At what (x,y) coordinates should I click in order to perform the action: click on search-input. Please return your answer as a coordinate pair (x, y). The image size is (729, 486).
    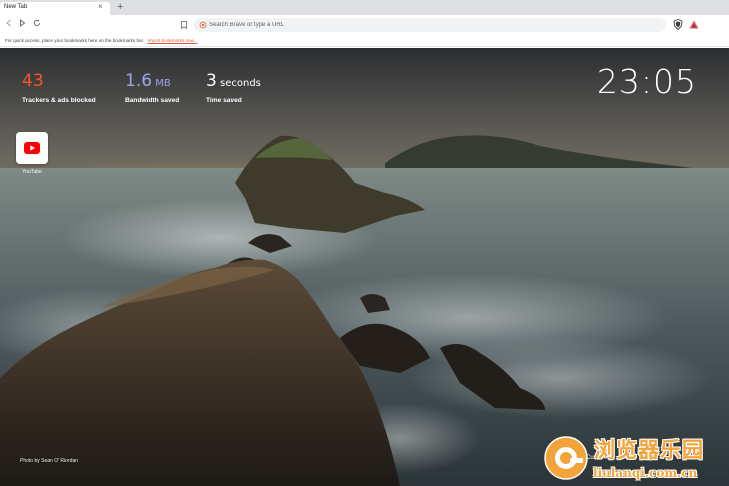
    Looking at the image, I should click on (429, 25).